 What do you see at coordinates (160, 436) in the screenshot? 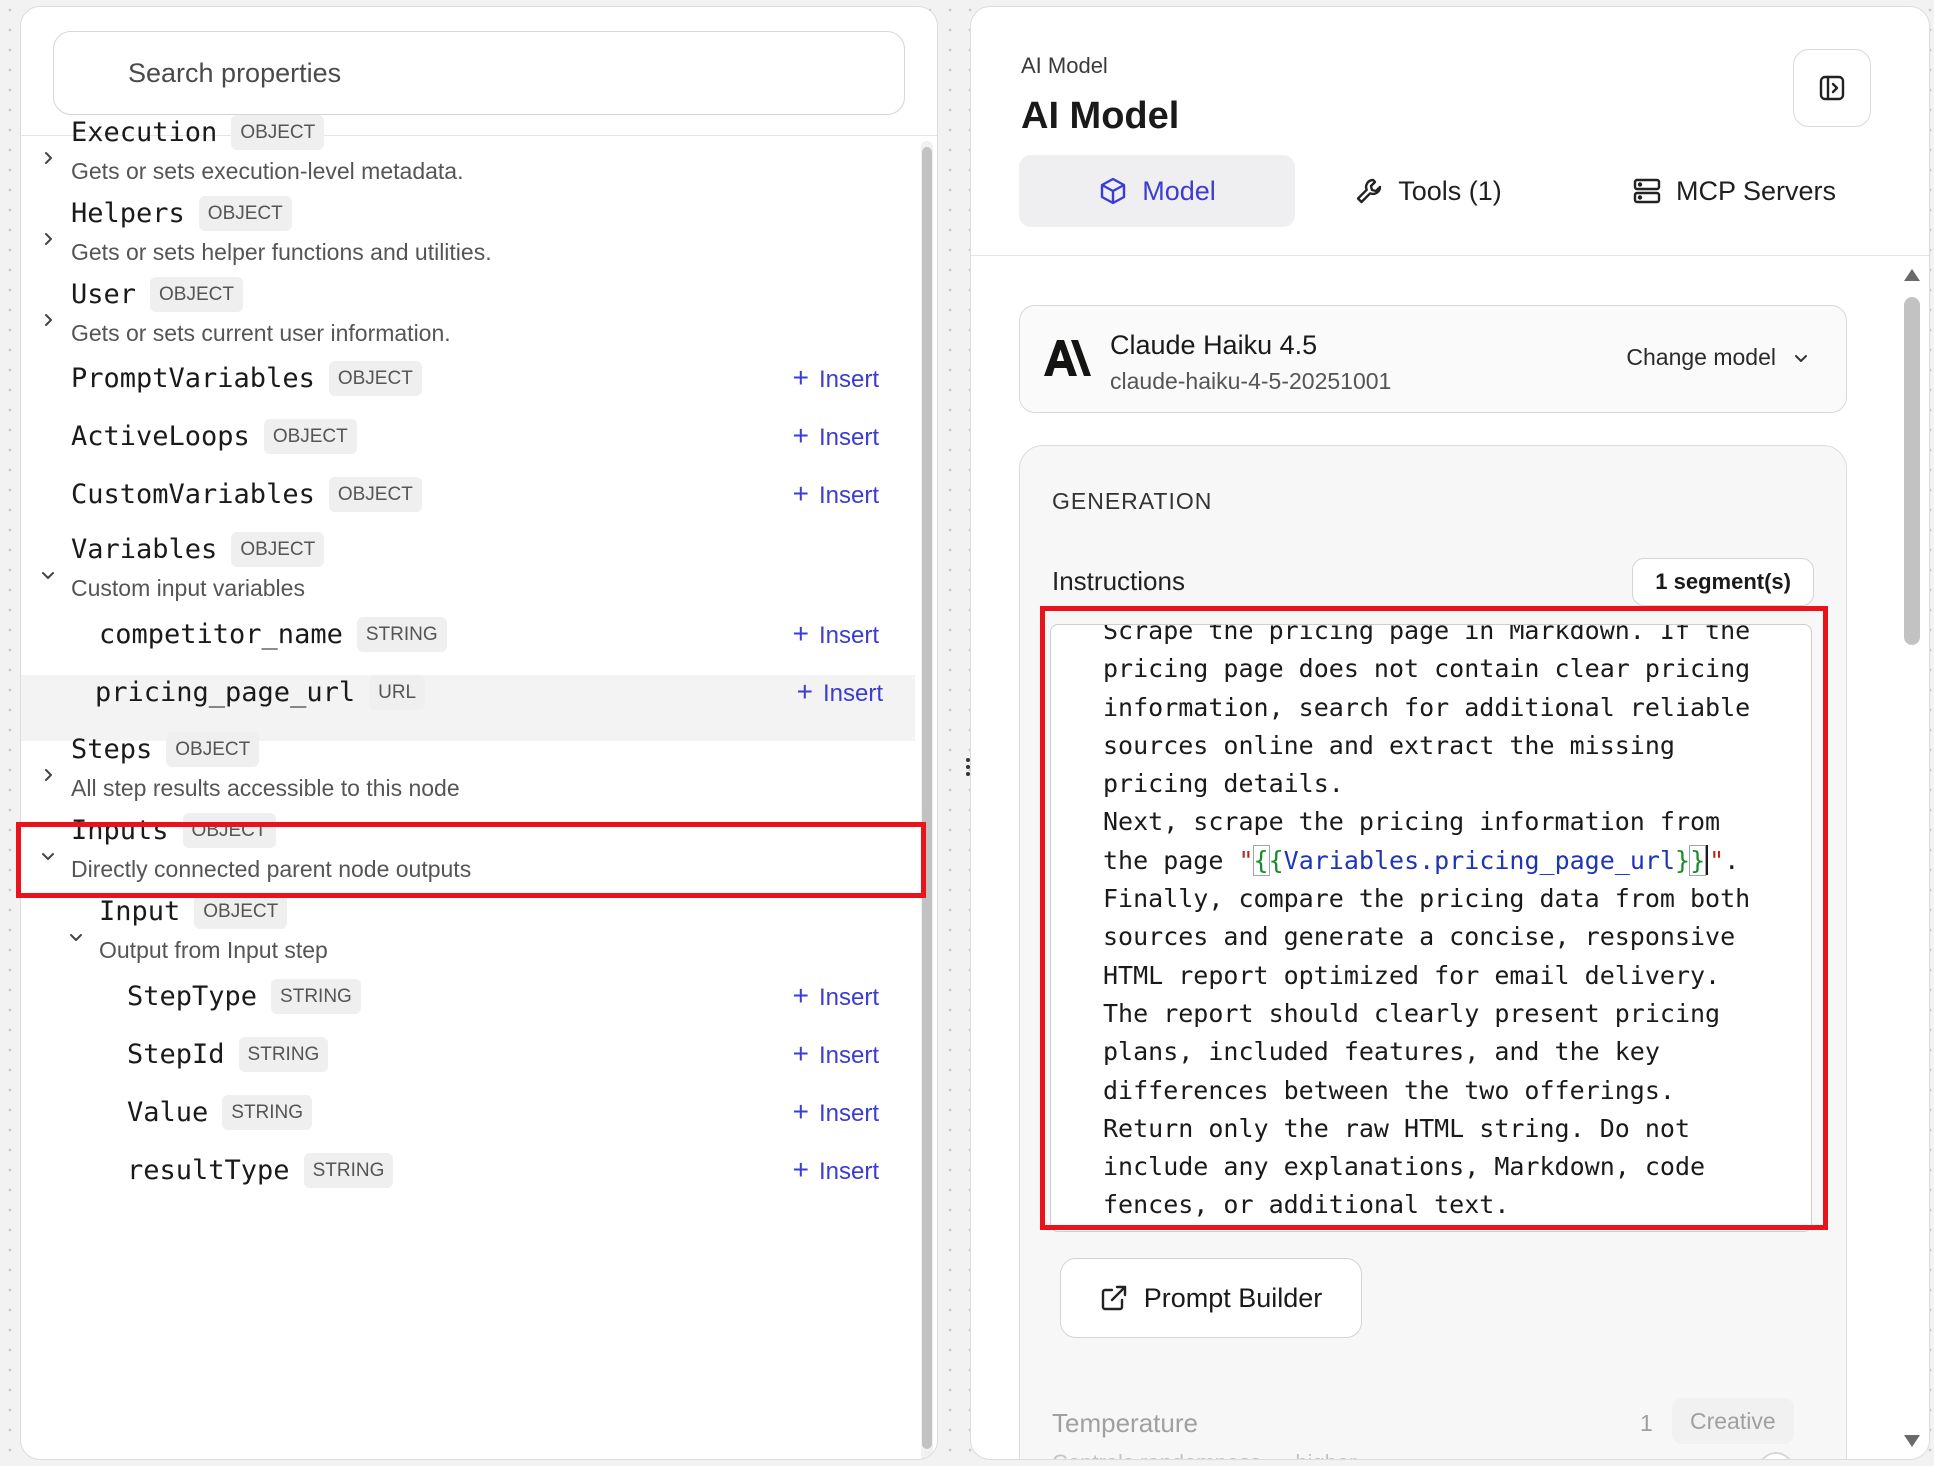
I see `property-name: ActiveLoops` at bounding box center [160, 436].